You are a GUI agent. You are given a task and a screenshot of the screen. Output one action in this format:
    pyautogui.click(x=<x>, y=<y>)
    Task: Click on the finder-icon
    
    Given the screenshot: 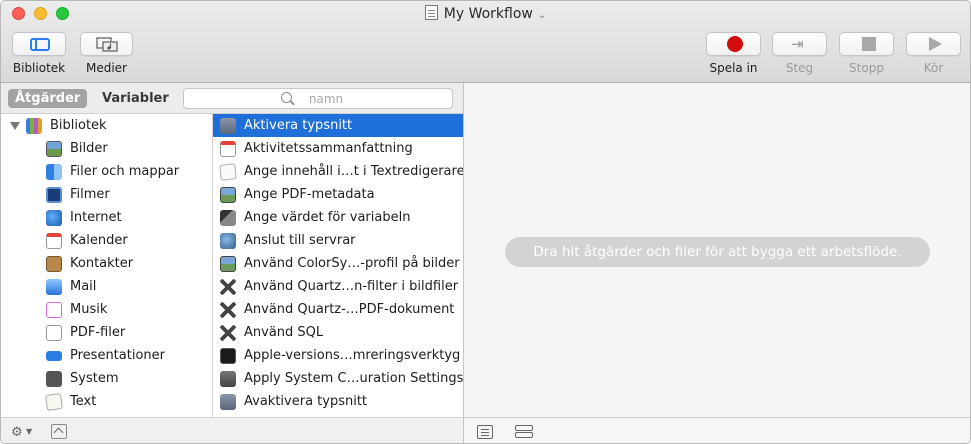 What is the action you would take?
    pyautogui.click(x=54, y=172)
    